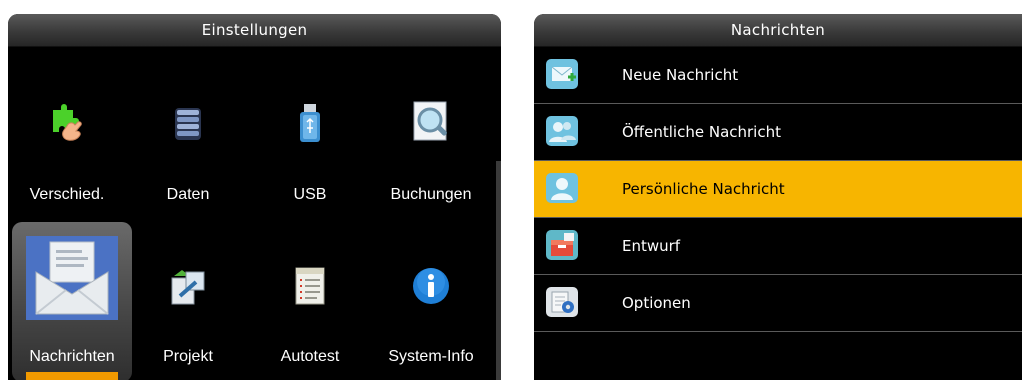 The width and height of the screenshot is (1022, 380). Describe the element at coordinates (310, 288) in the screenshot. I see `checklist-icon` at that location.